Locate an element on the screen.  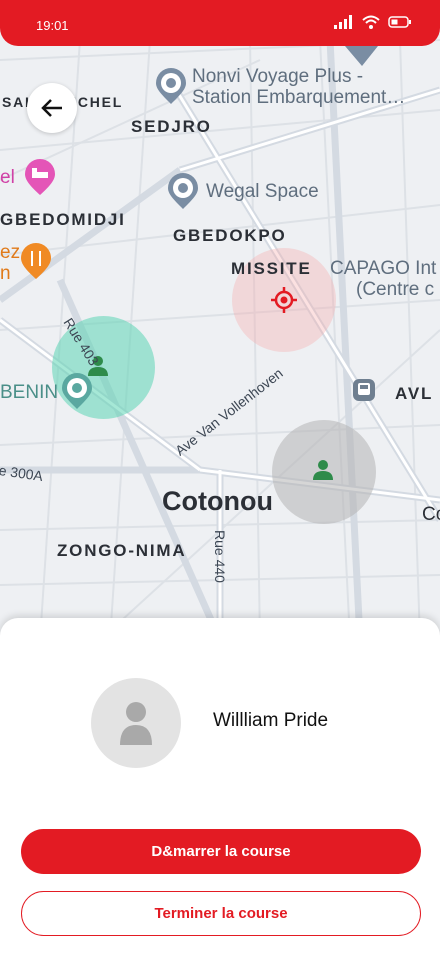
battery-icon is located at coordinates (399, 22).